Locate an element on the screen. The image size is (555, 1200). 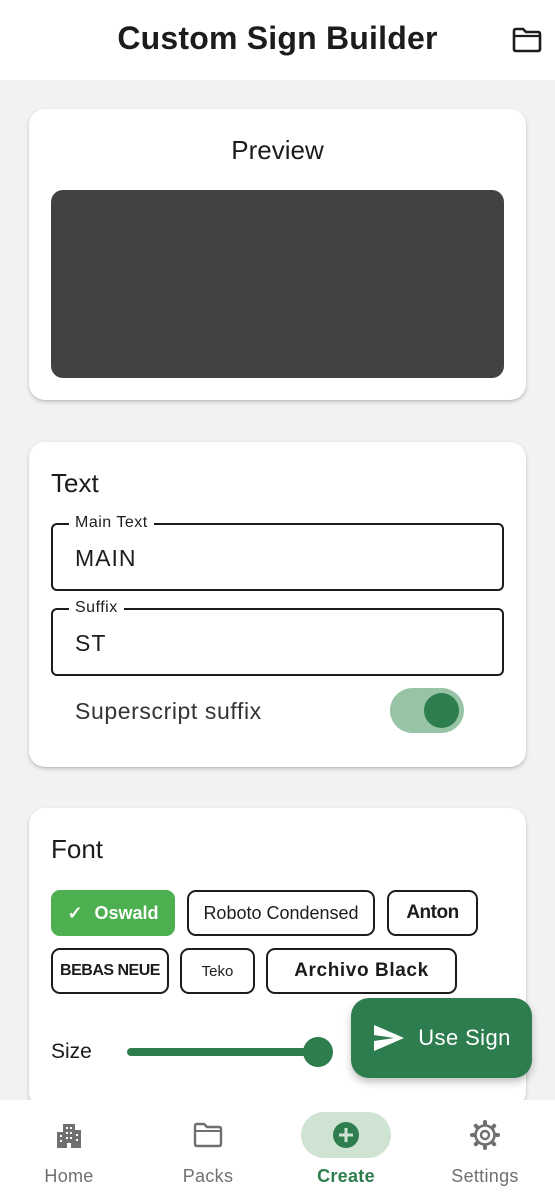
nav-label-home: Home is located at coordinates (69, 1176).